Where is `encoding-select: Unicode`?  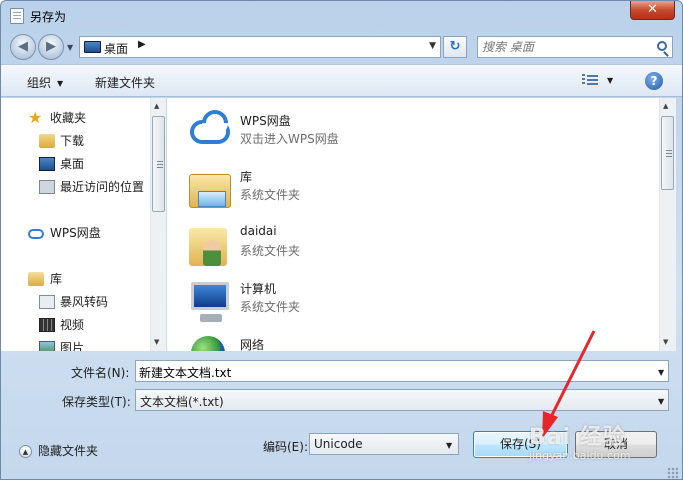 encoding-select: Unicode is located at coordinates (384, 444).